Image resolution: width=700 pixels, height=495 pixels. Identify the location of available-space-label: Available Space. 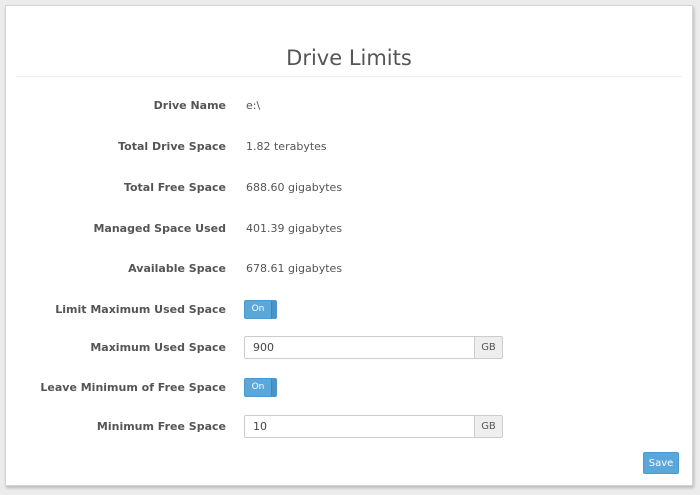
(177, 268).